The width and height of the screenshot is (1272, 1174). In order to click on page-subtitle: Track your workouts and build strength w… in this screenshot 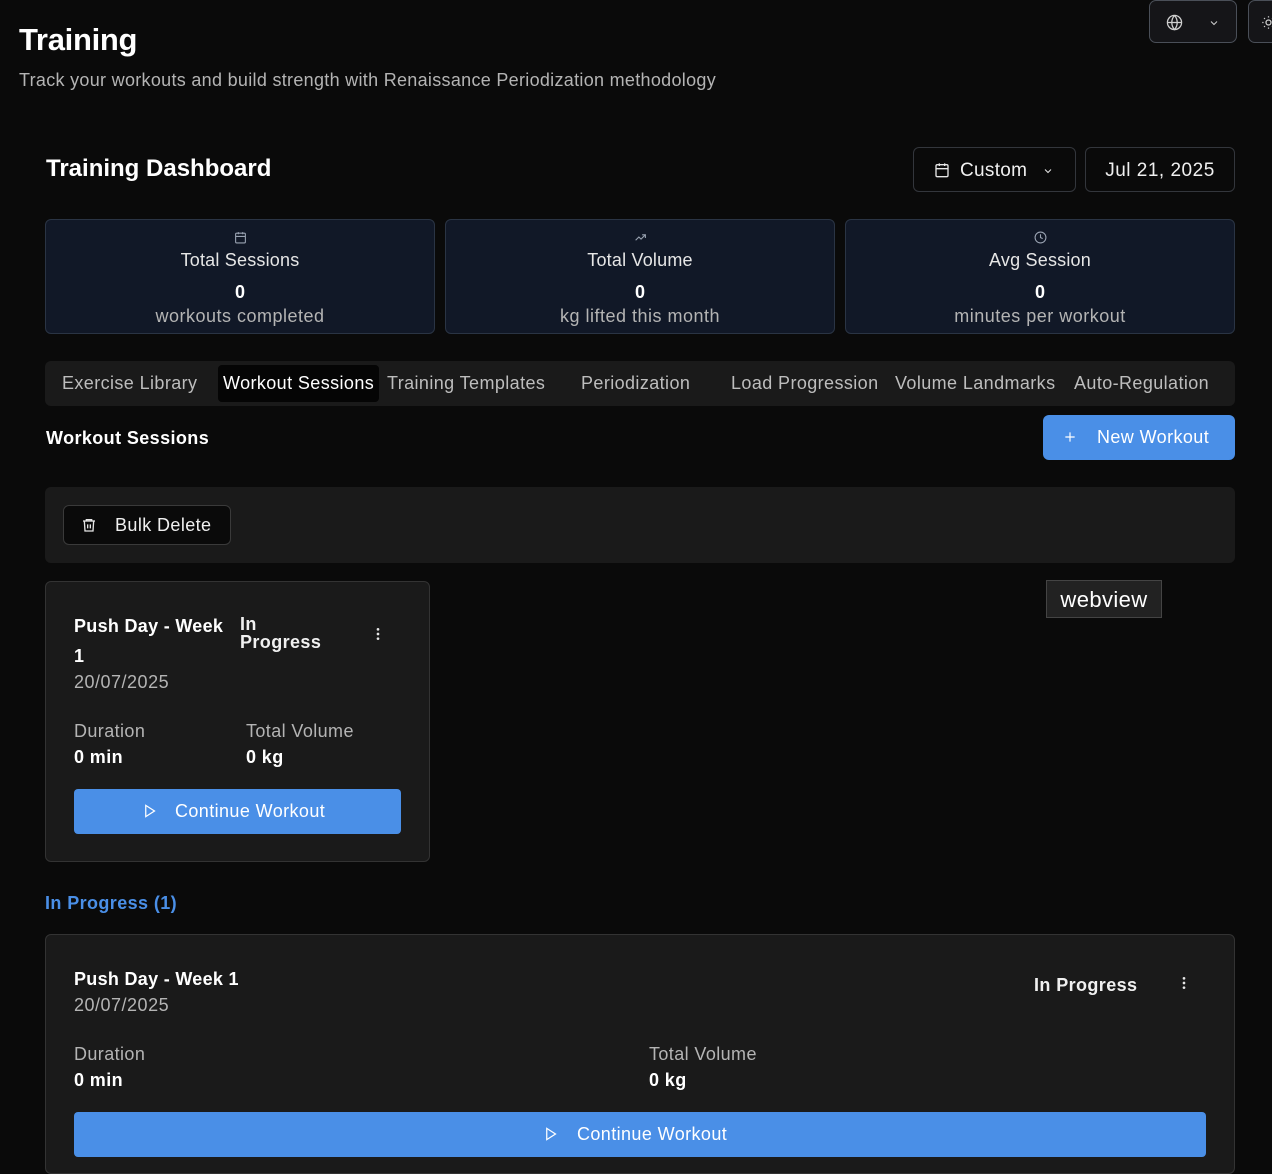, I will do `click(367, 80)`.